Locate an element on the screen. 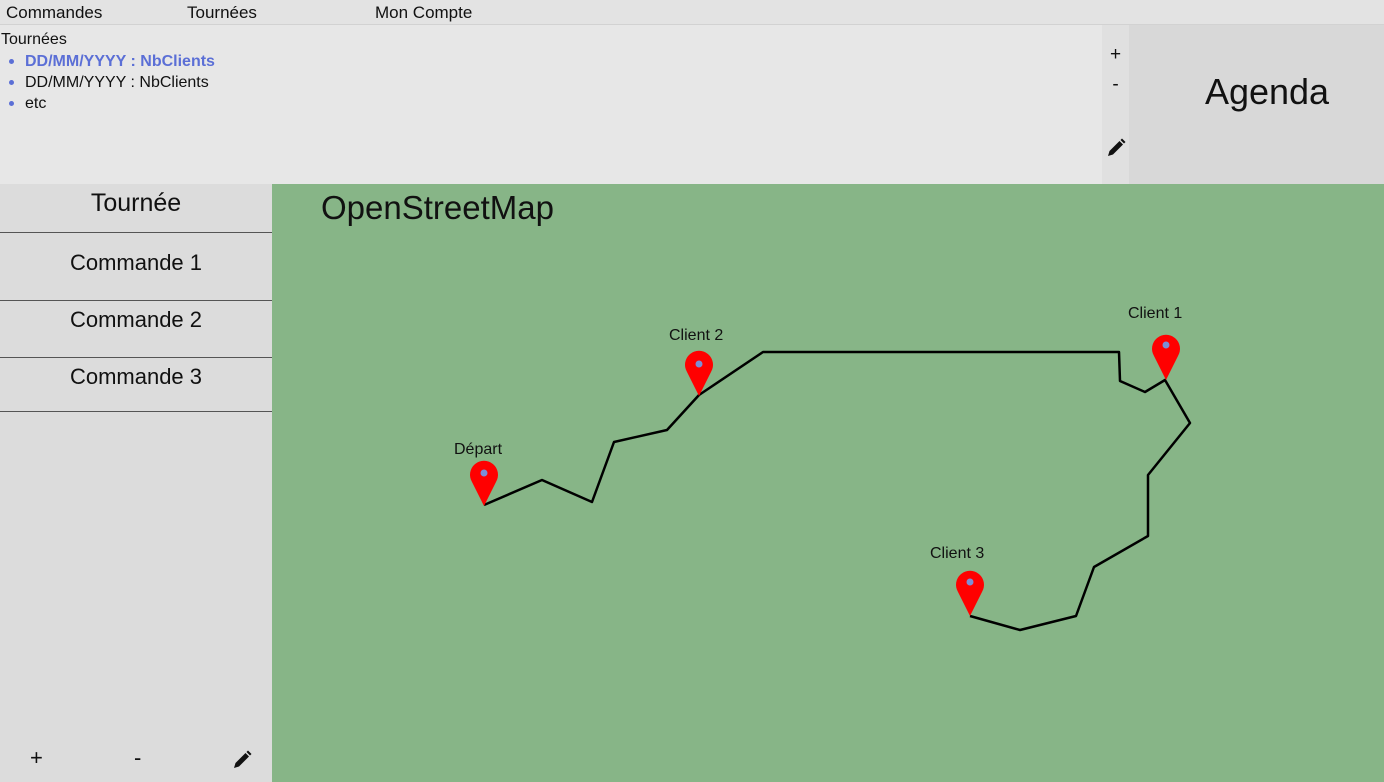 This screenshot has width=1384, height=782. order-item-2: Commande 2 is located at coordinates (136, 329).